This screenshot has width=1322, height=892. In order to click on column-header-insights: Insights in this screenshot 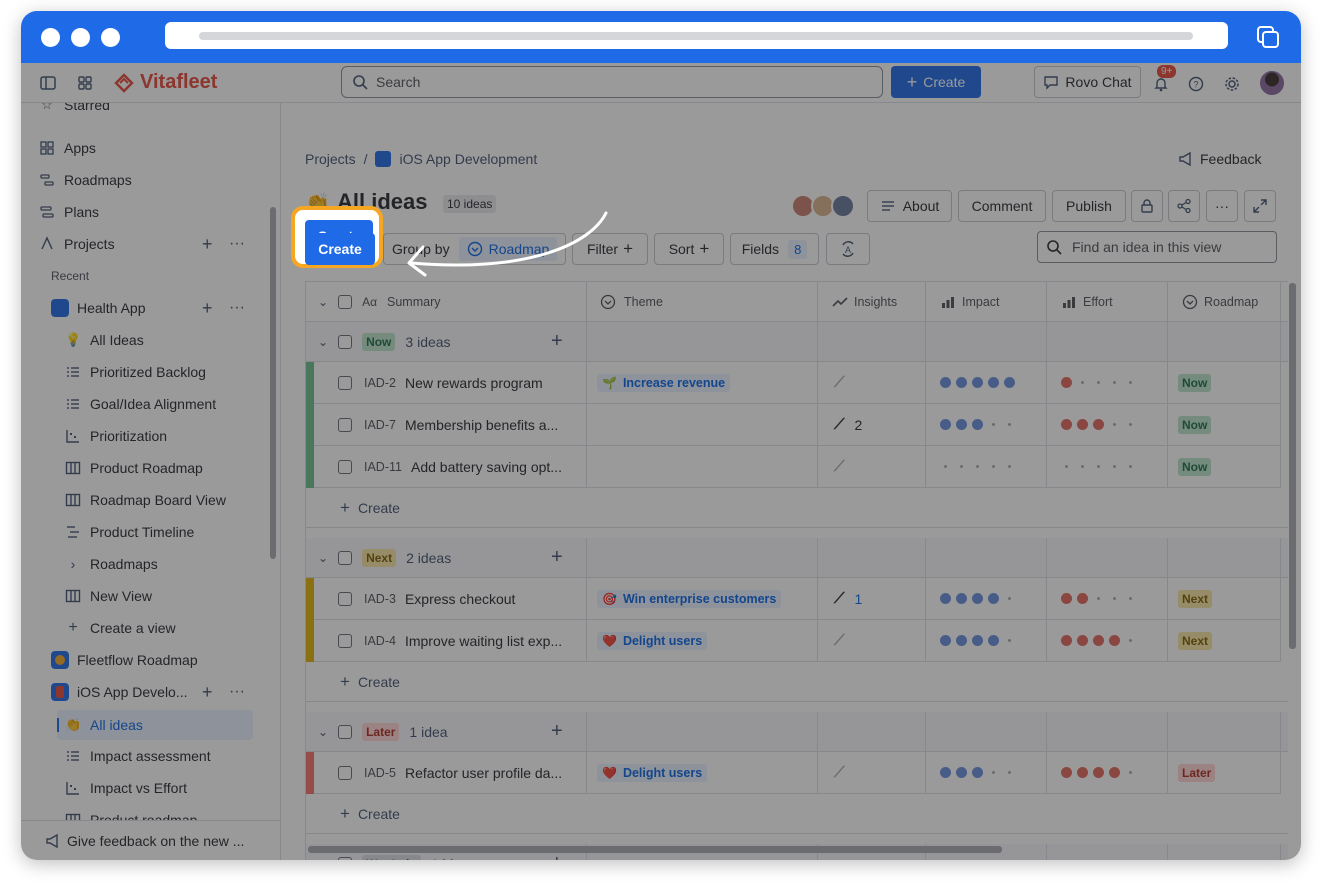, I will do `click(872, 302)`.